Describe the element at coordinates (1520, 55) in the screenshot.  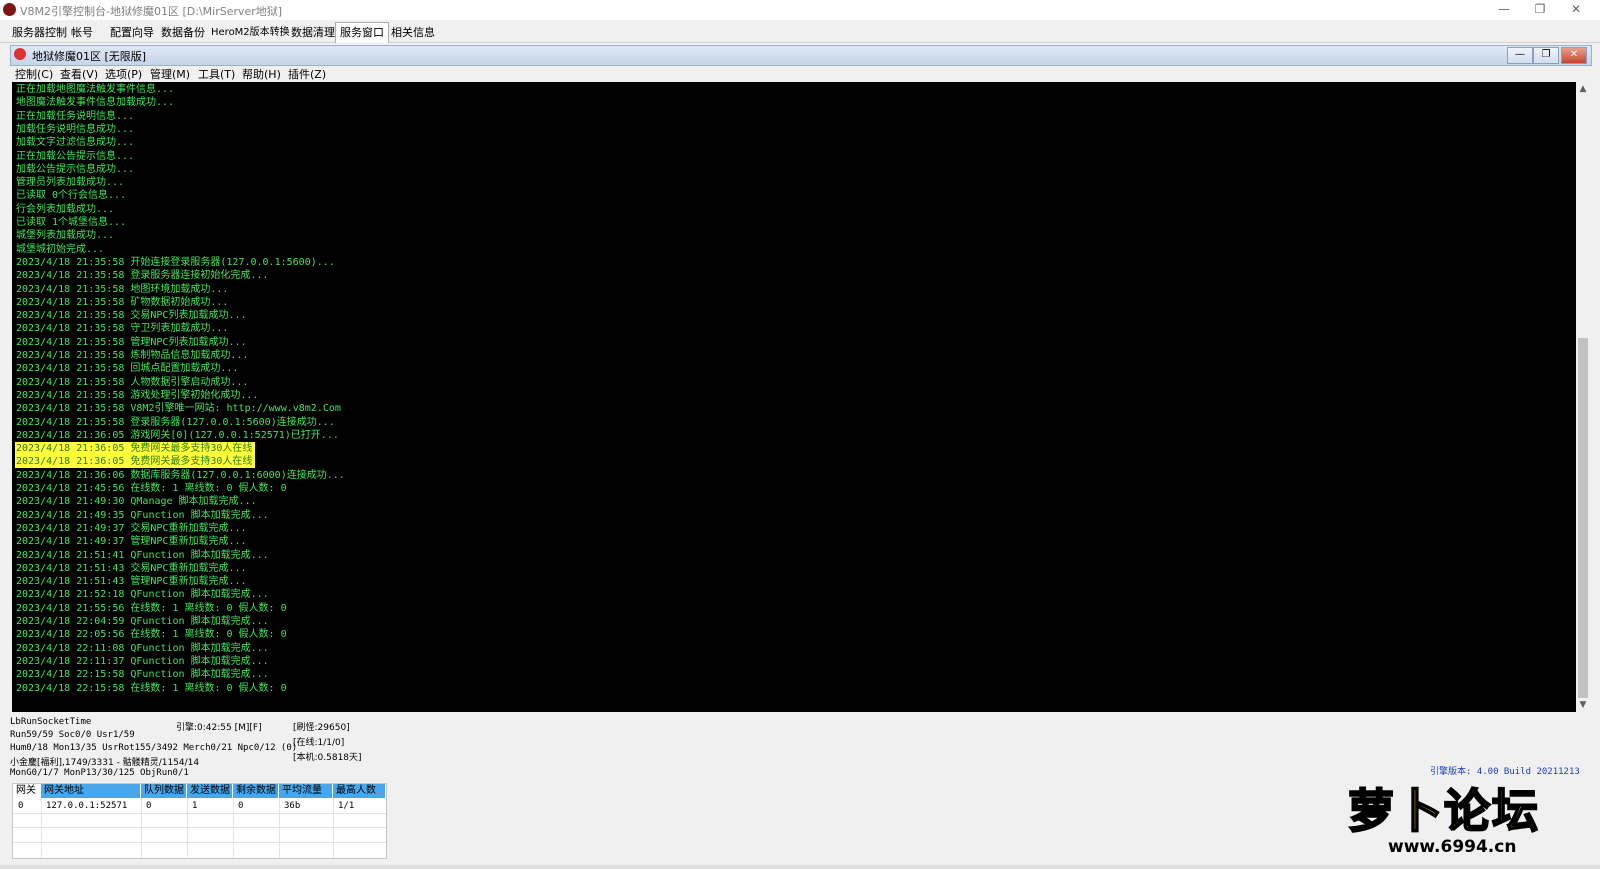
I see `child-minimize-button: —` at that location.